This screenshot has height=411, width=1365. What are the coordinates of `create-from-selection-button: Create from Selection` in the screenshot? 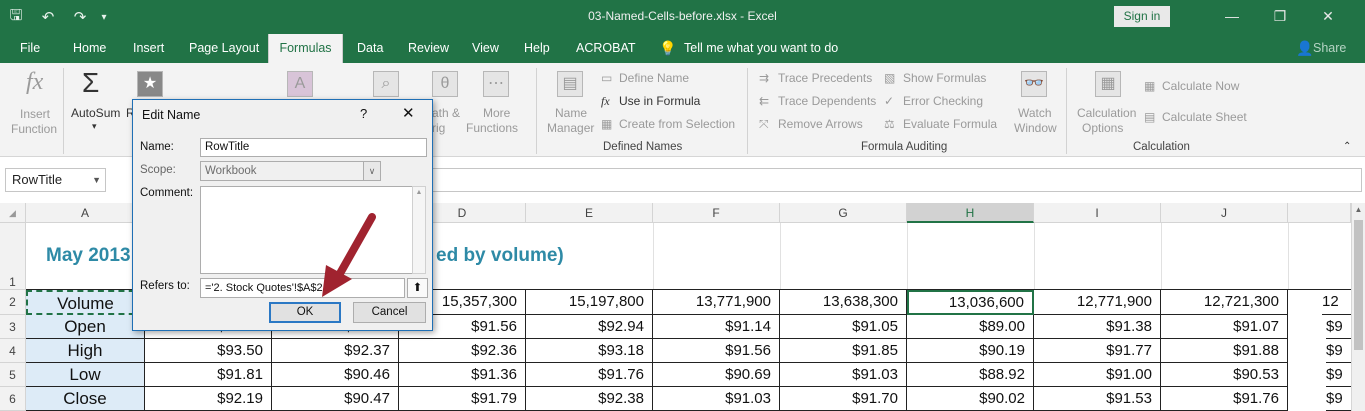 It's located at (677, 124).